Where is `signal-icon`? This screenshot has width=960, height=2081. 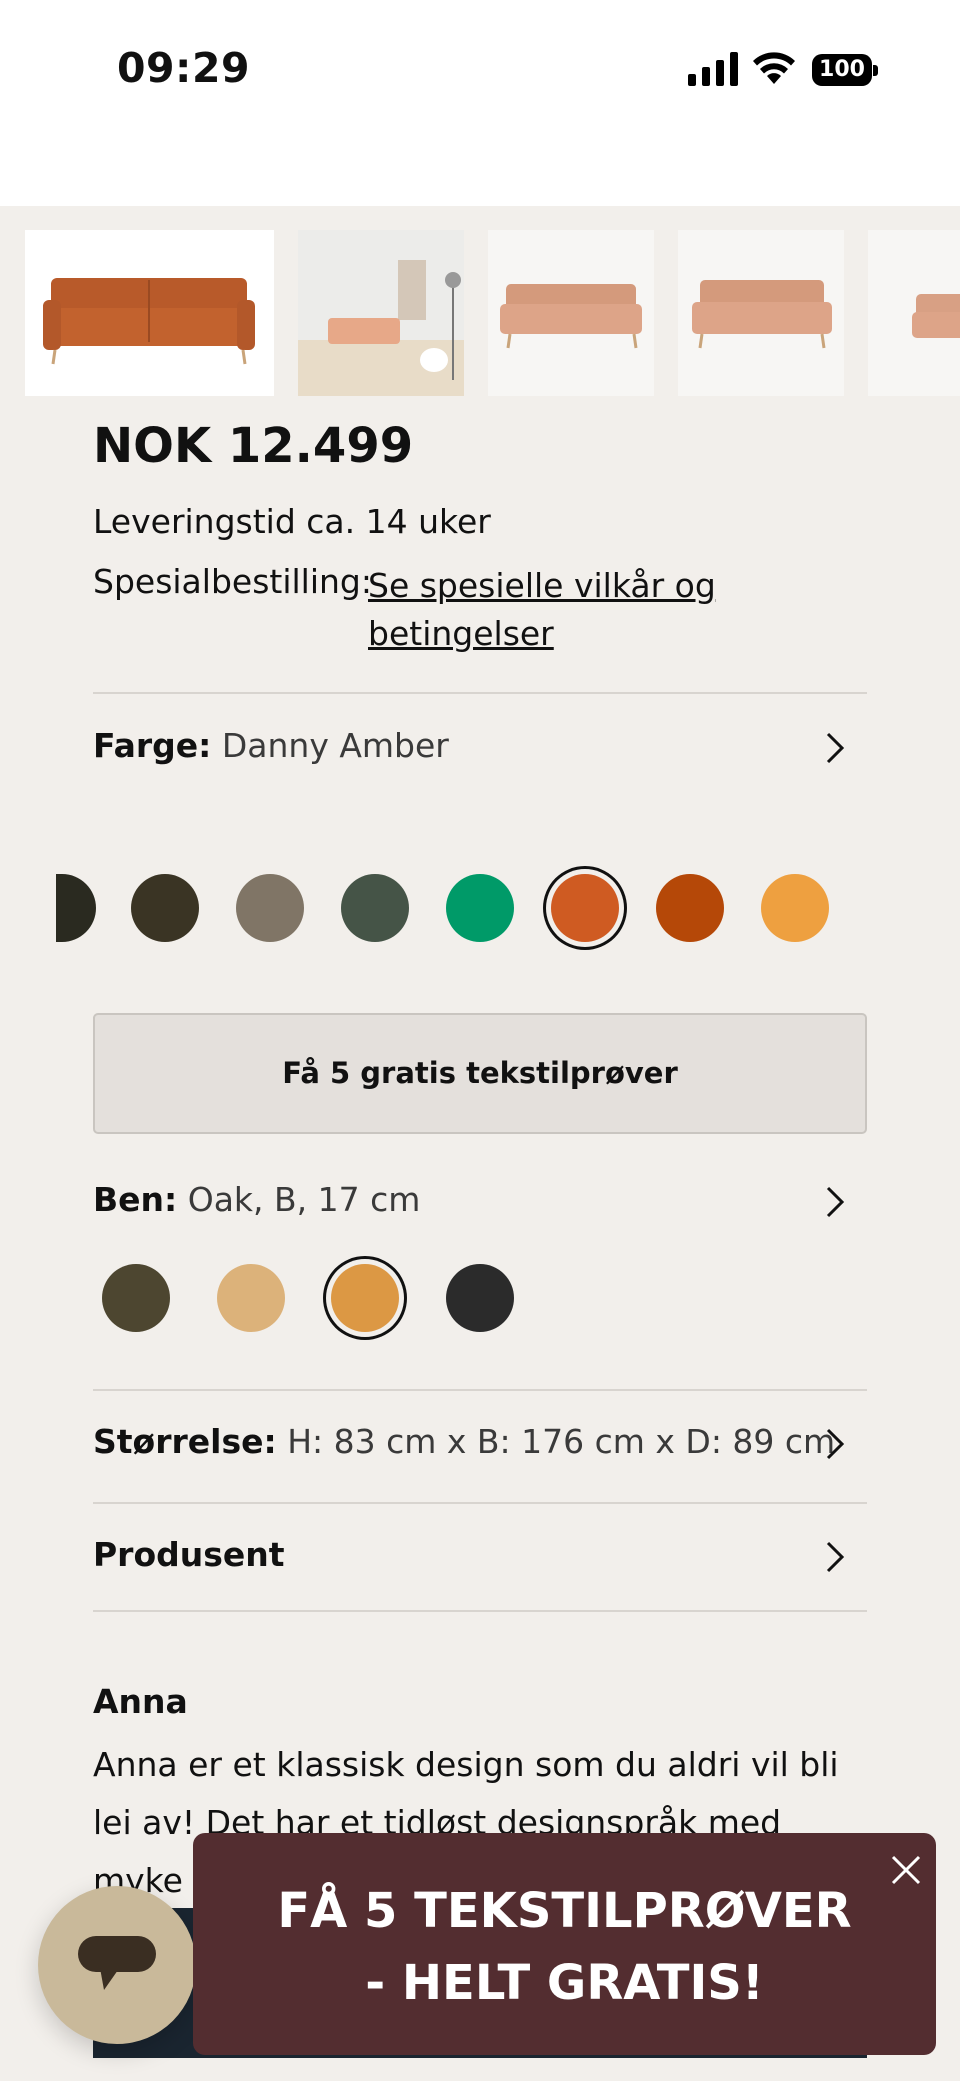
signal-icon is located at coordinates (713, 69).